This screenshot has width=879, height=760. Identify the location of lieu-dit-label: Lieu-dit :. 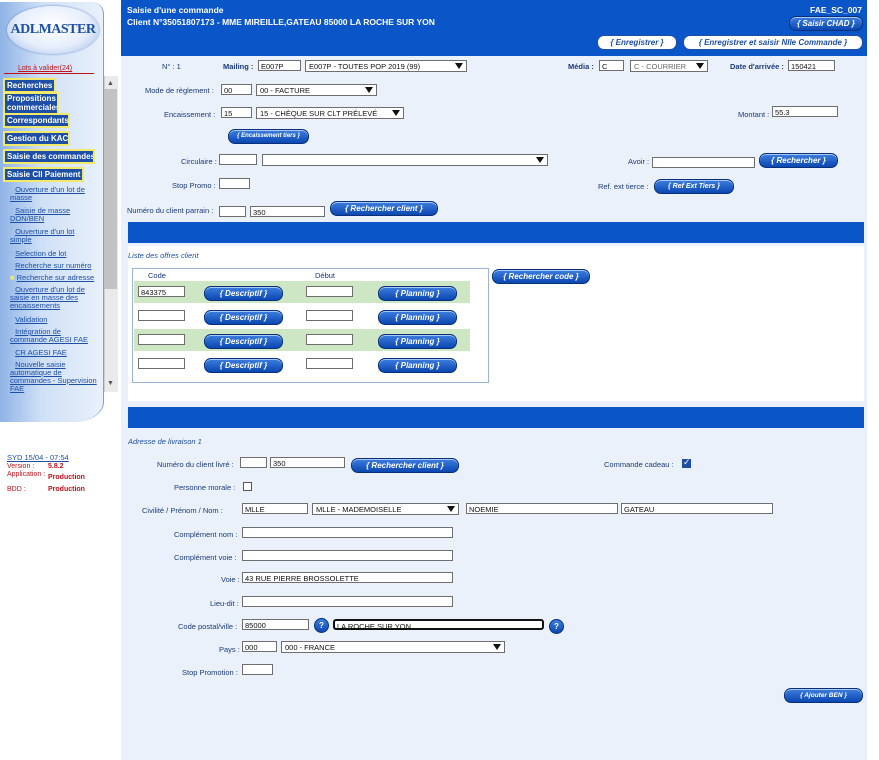
(224, 603).